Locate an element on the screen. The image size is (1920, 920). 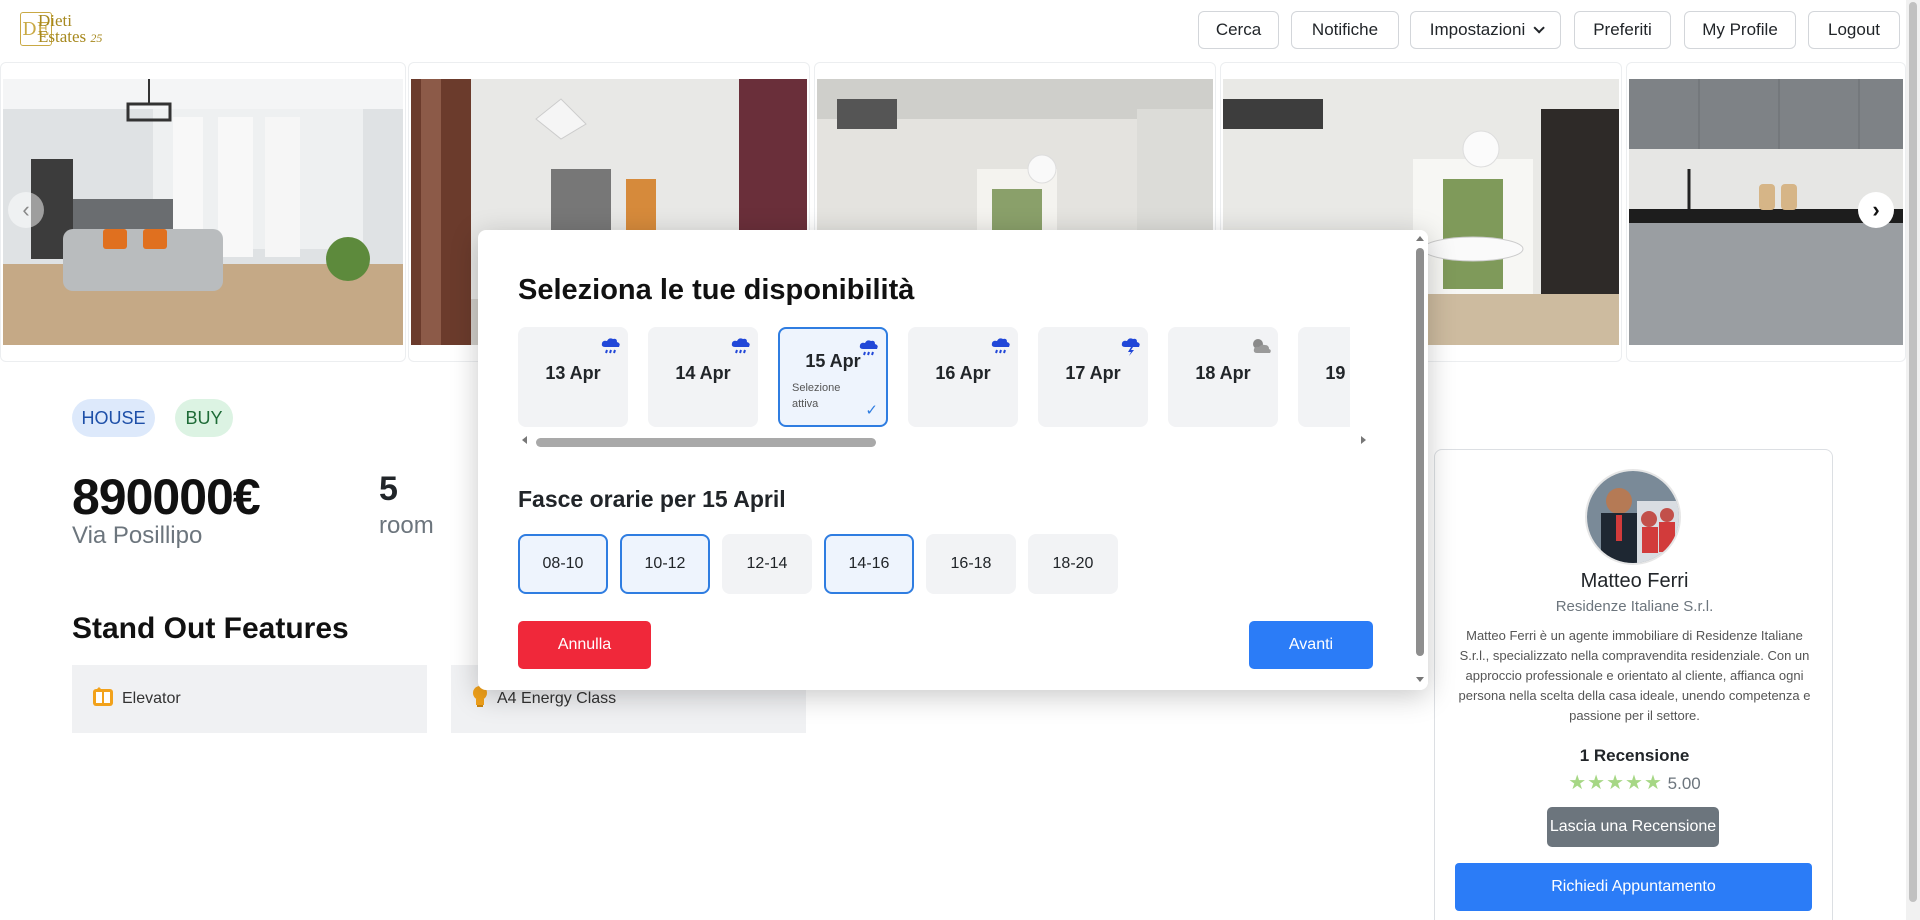
brand-name: Dieti Estates 25 is located at coordinates (70, 29).